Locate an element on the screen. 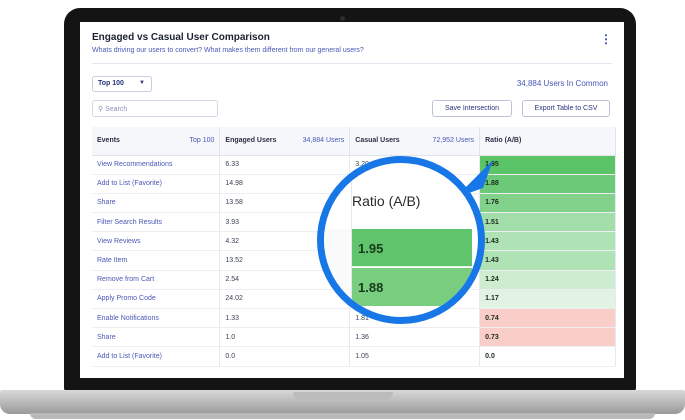 Image resolution: width=685 pixels, height=420 pixels. magnifier-cell: 1.95 is located at coordinates (412, 248).